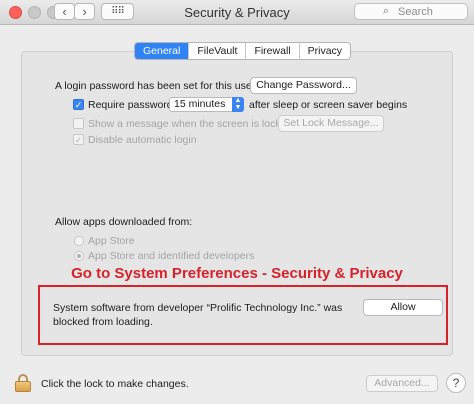  I want to click on tab-bar: General FileVault Firewall Privacy, so click(243, 51).